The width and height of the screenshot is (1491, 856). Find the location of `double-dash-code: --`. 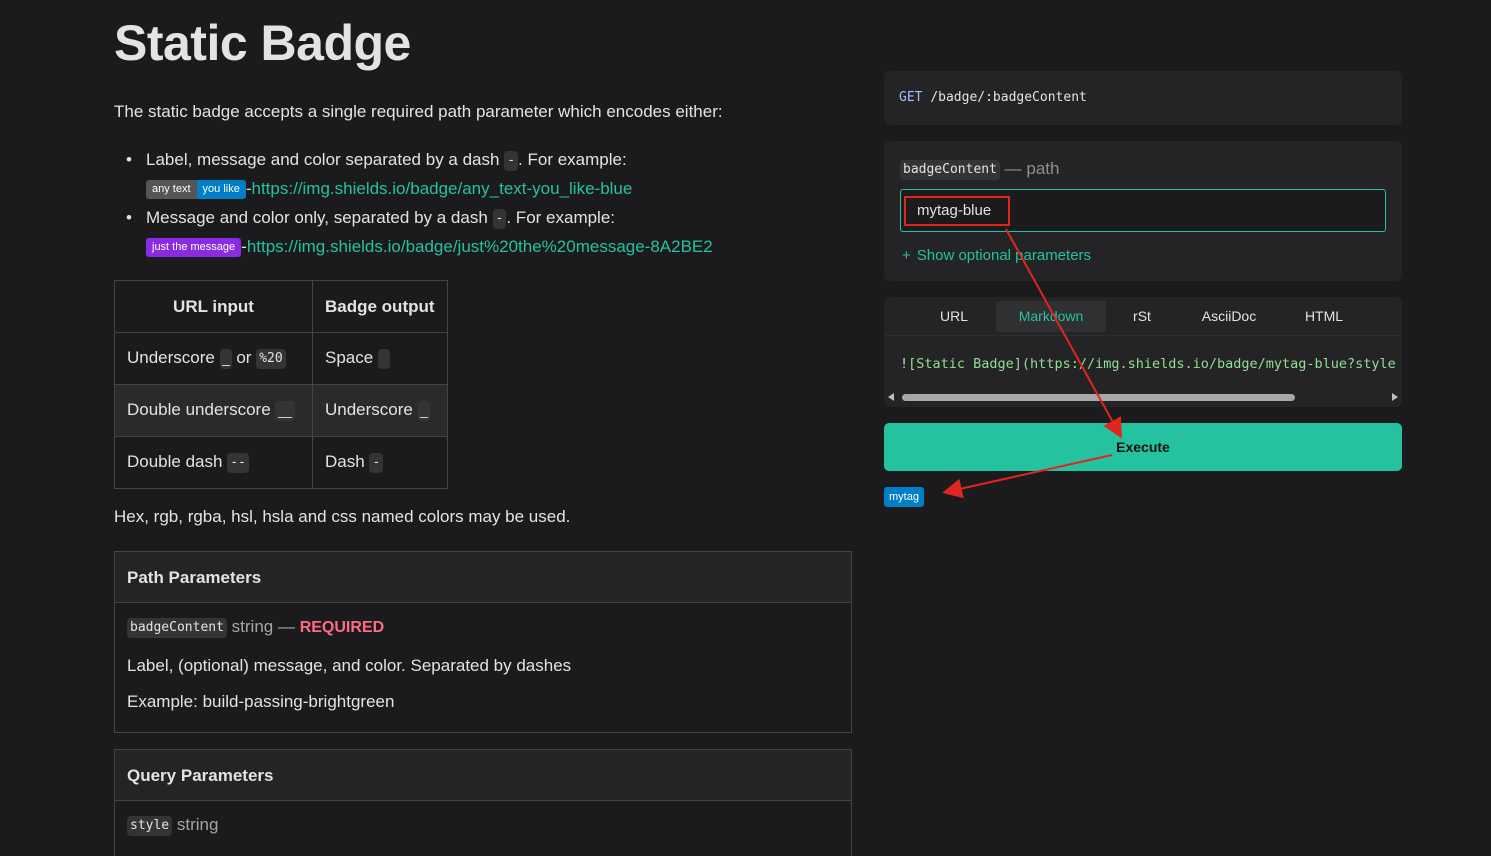

double-dash-code: -- is located at coordinates (238, 462).